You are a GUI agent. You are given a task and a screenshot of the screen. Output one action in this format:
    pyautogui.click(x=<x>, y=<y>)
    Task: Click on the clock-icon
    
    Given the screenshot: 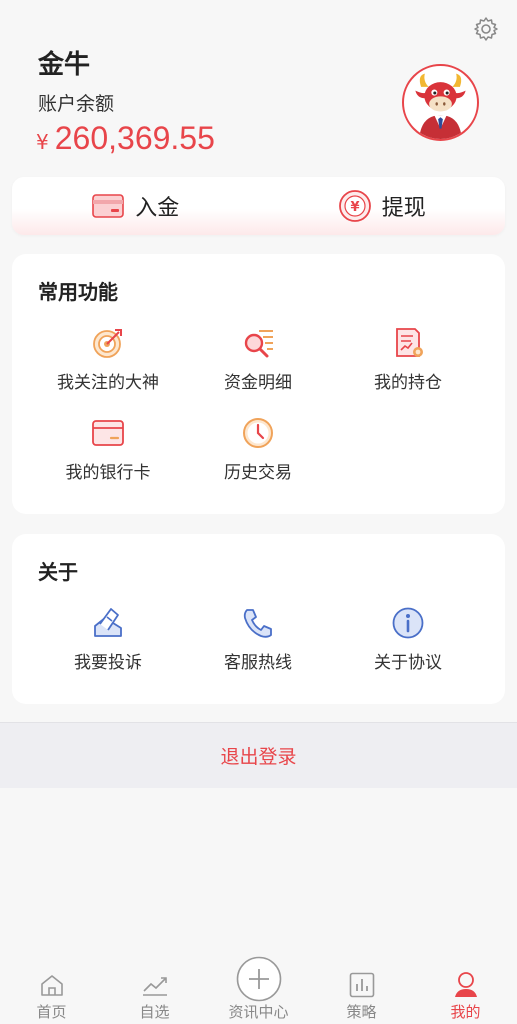 What is the action you would take?
    pyautogui.click(x=258, y=433)
    